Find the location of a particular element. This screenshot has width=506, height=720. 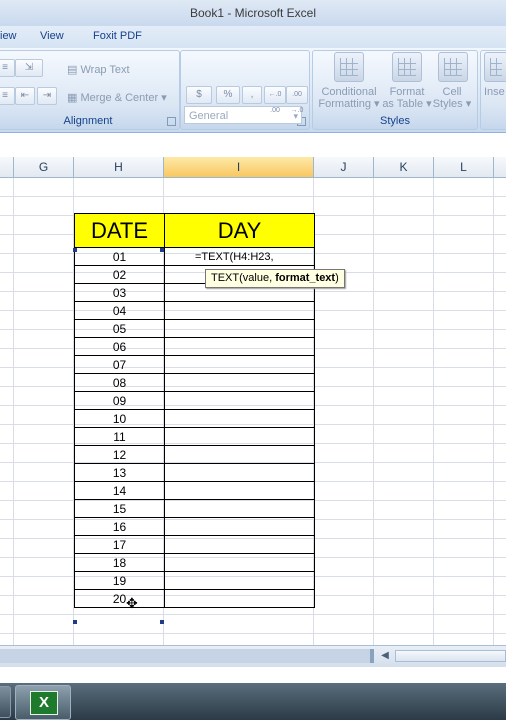

dialog-launcher-icon is located at coordinates (171, 121).